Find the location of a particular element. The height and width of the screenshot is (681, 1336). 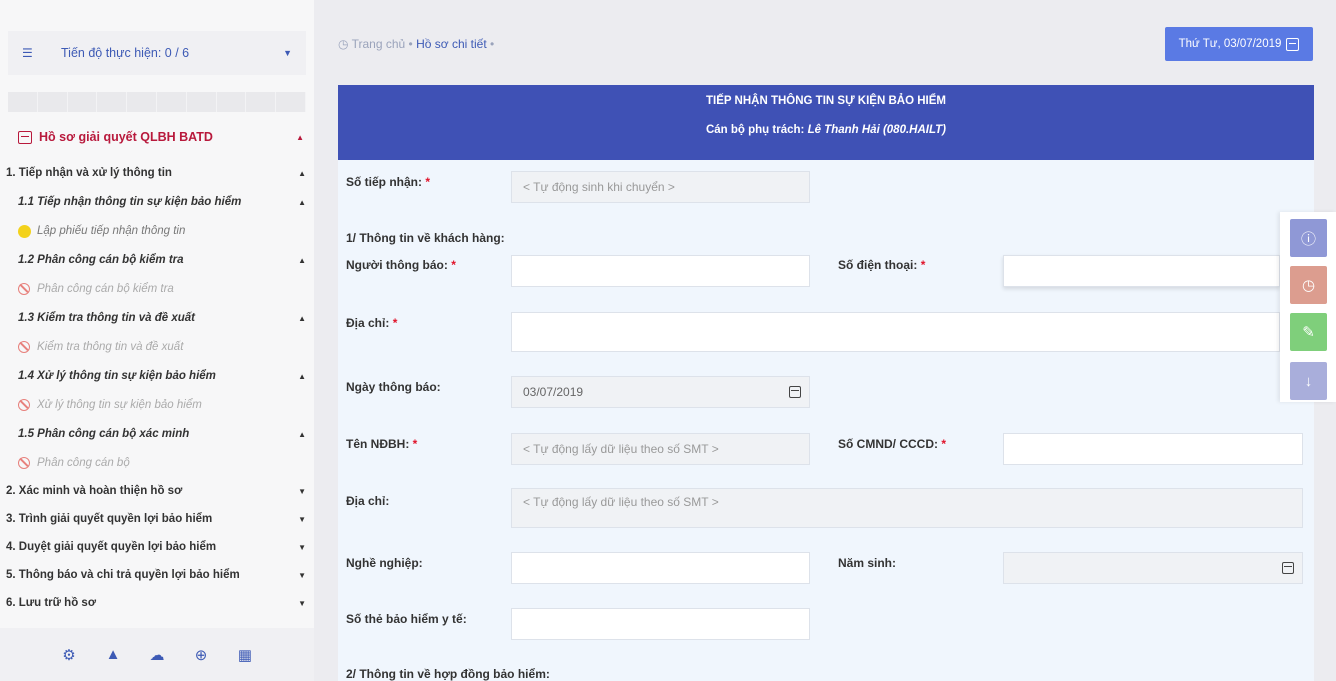

tree-step: 1. Tiếp nhận và xử lý thông tin ▲ is located at coordinates (153, 173).